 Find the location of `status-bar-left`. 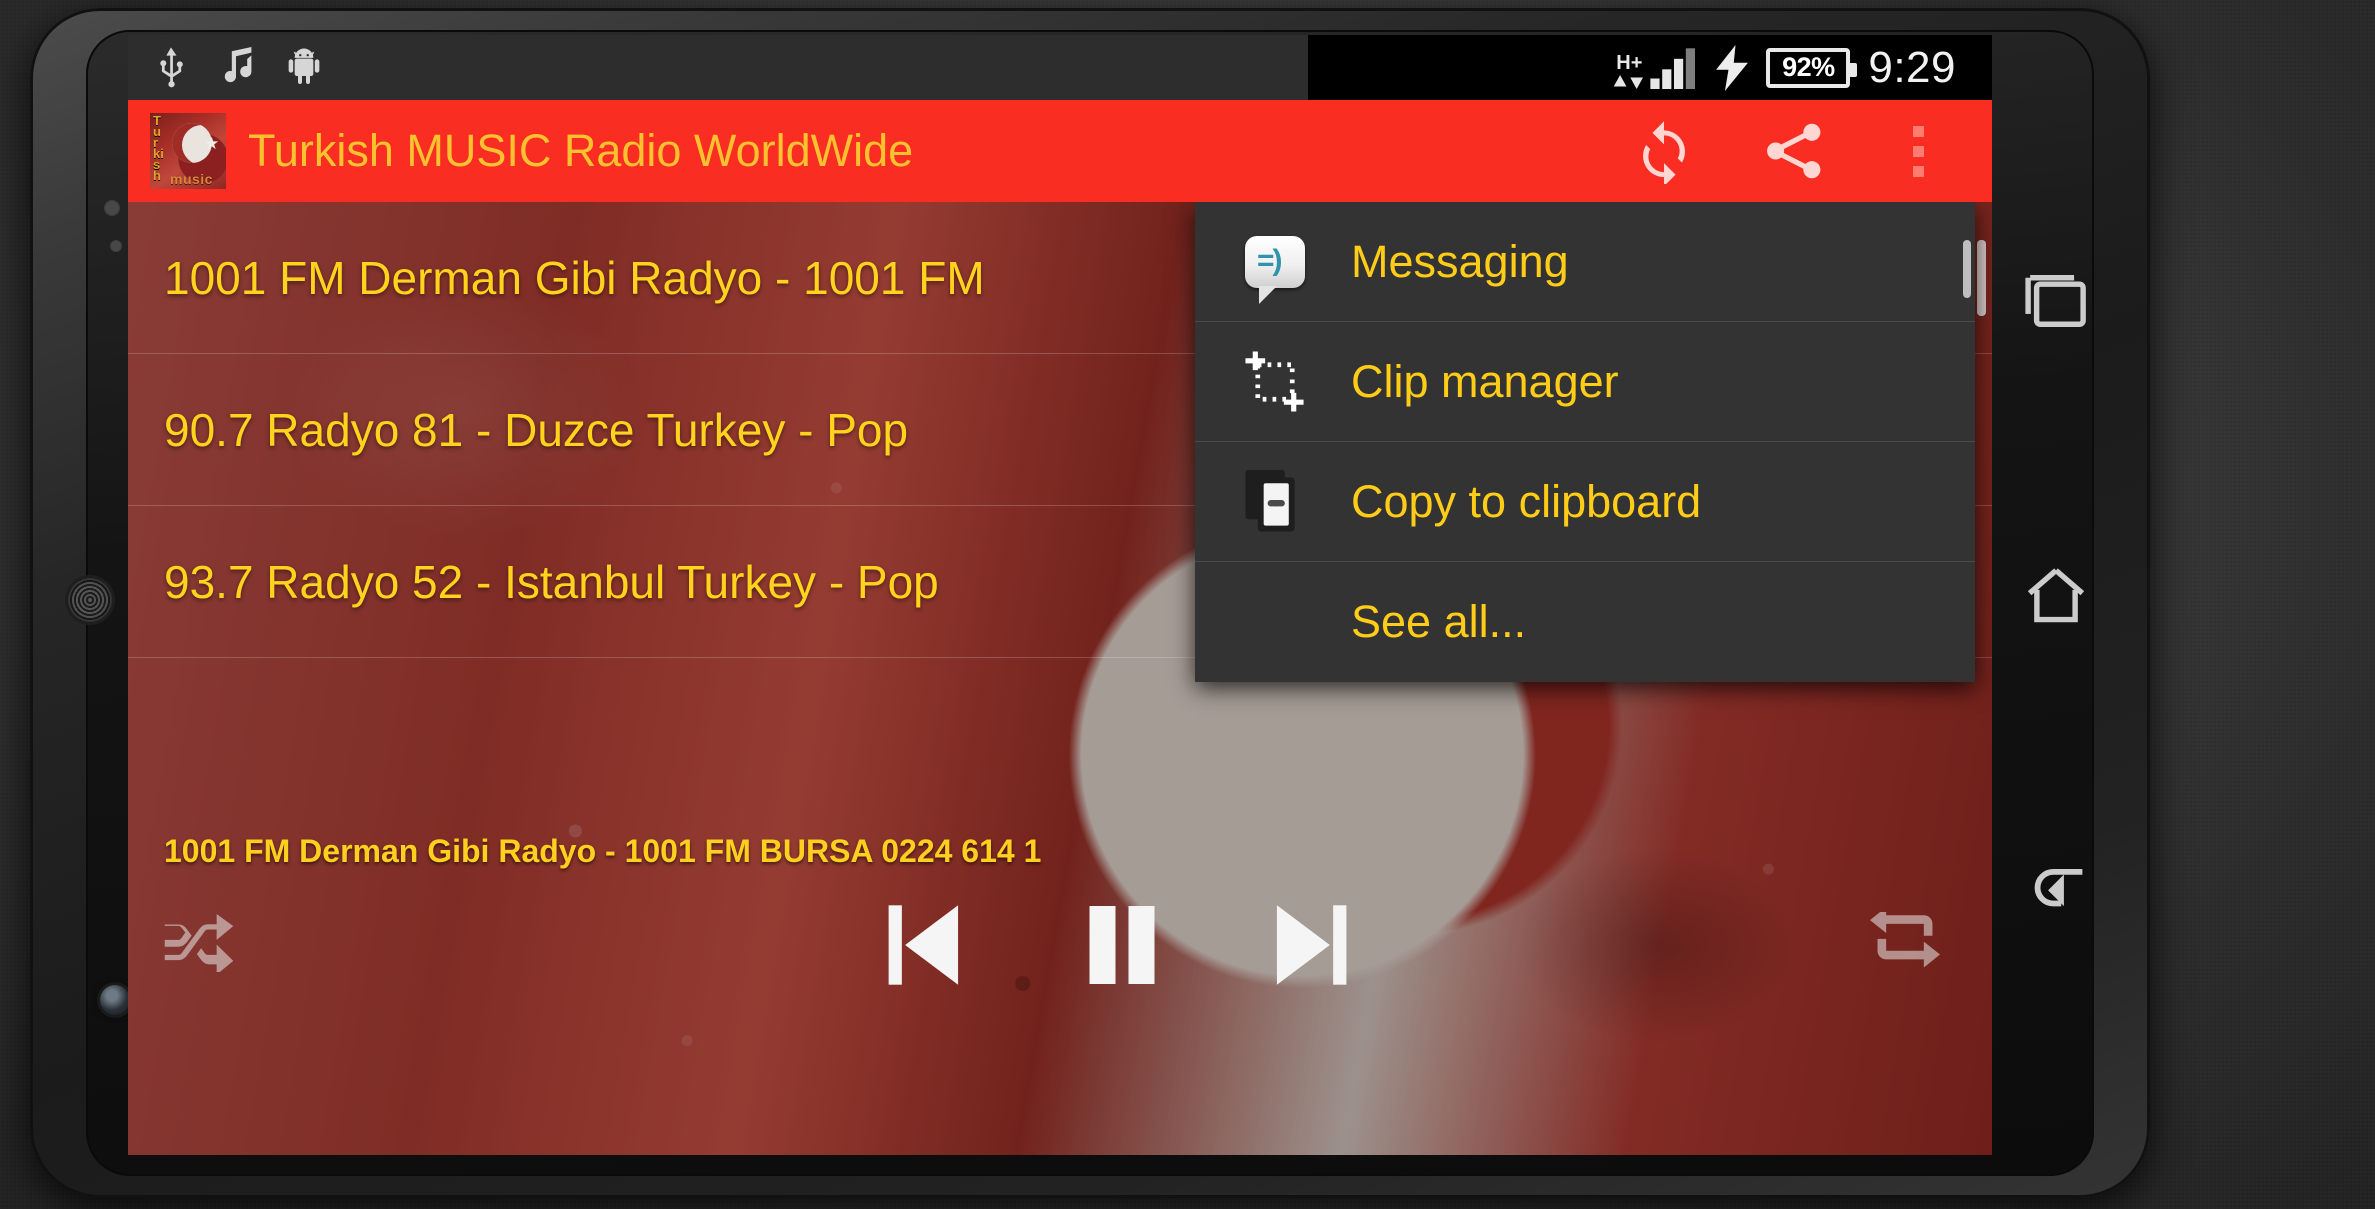

status-bar-left is located at coordinates (718, 67).